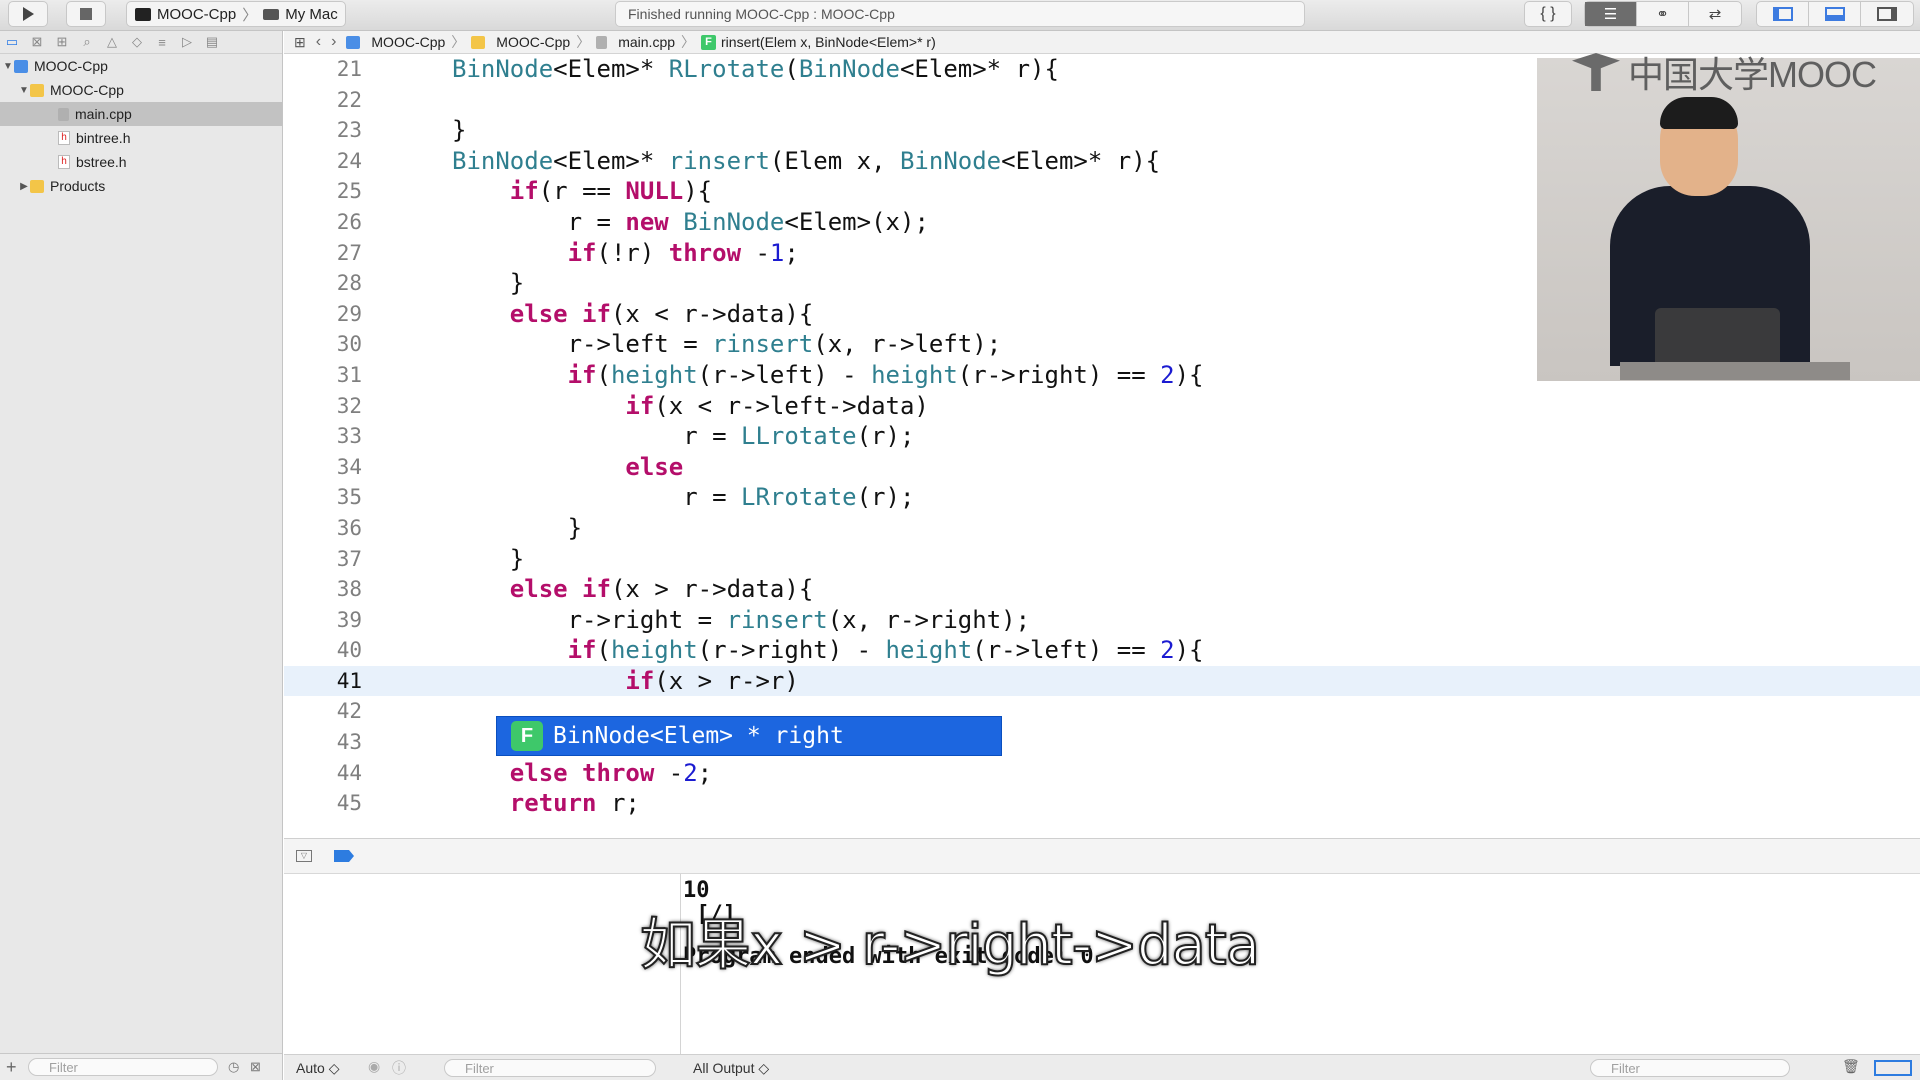 The image size is (1920, 1080). What do you see at coordinates (141, 90) in the screenshot?
I see `tree-item-group: ▼ MOOC-Cpp` at bounding box center [141, 90].